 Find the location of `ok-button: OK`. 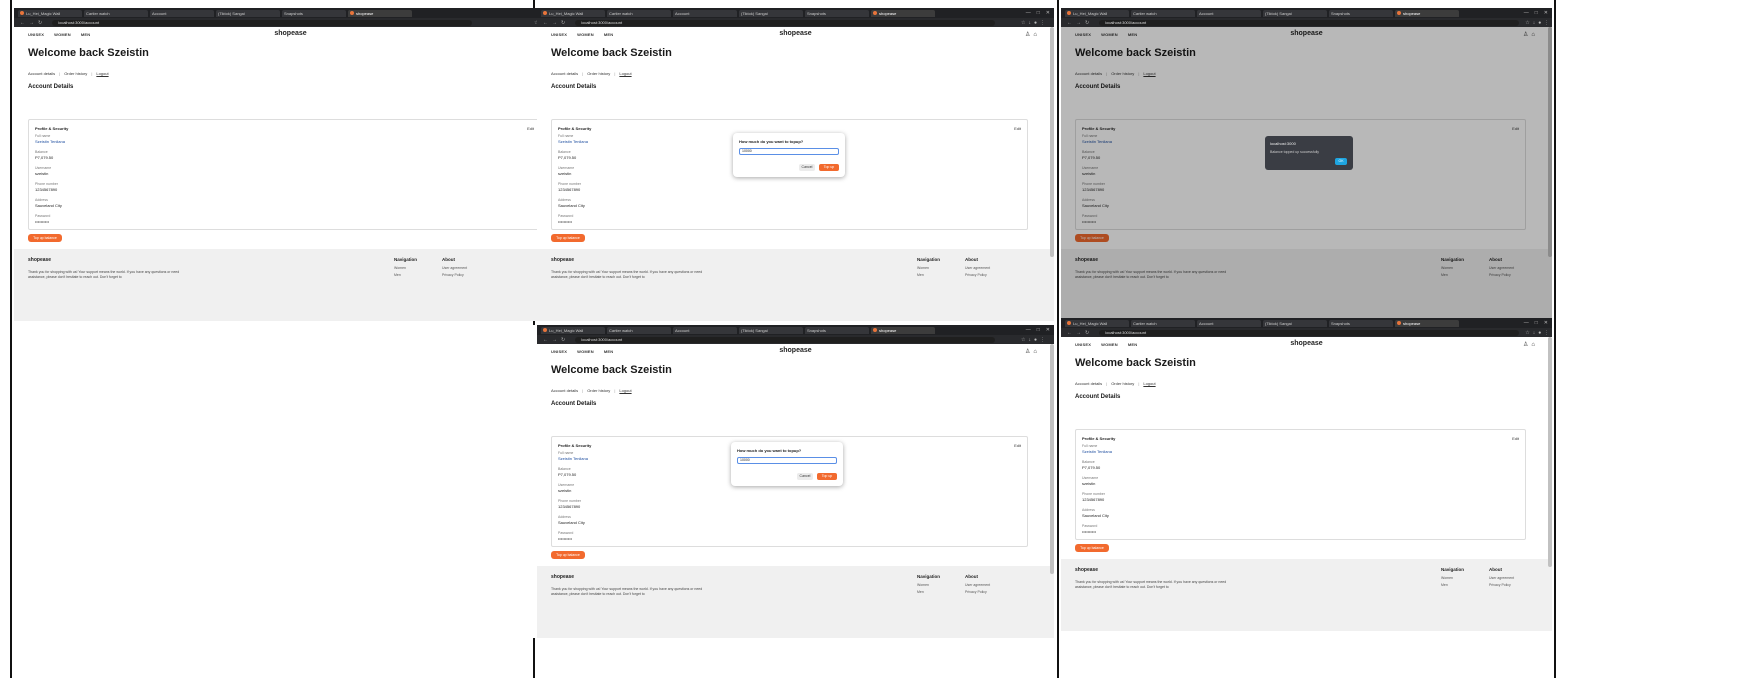

ok-button: OK is located at coordinates (1341, 161).